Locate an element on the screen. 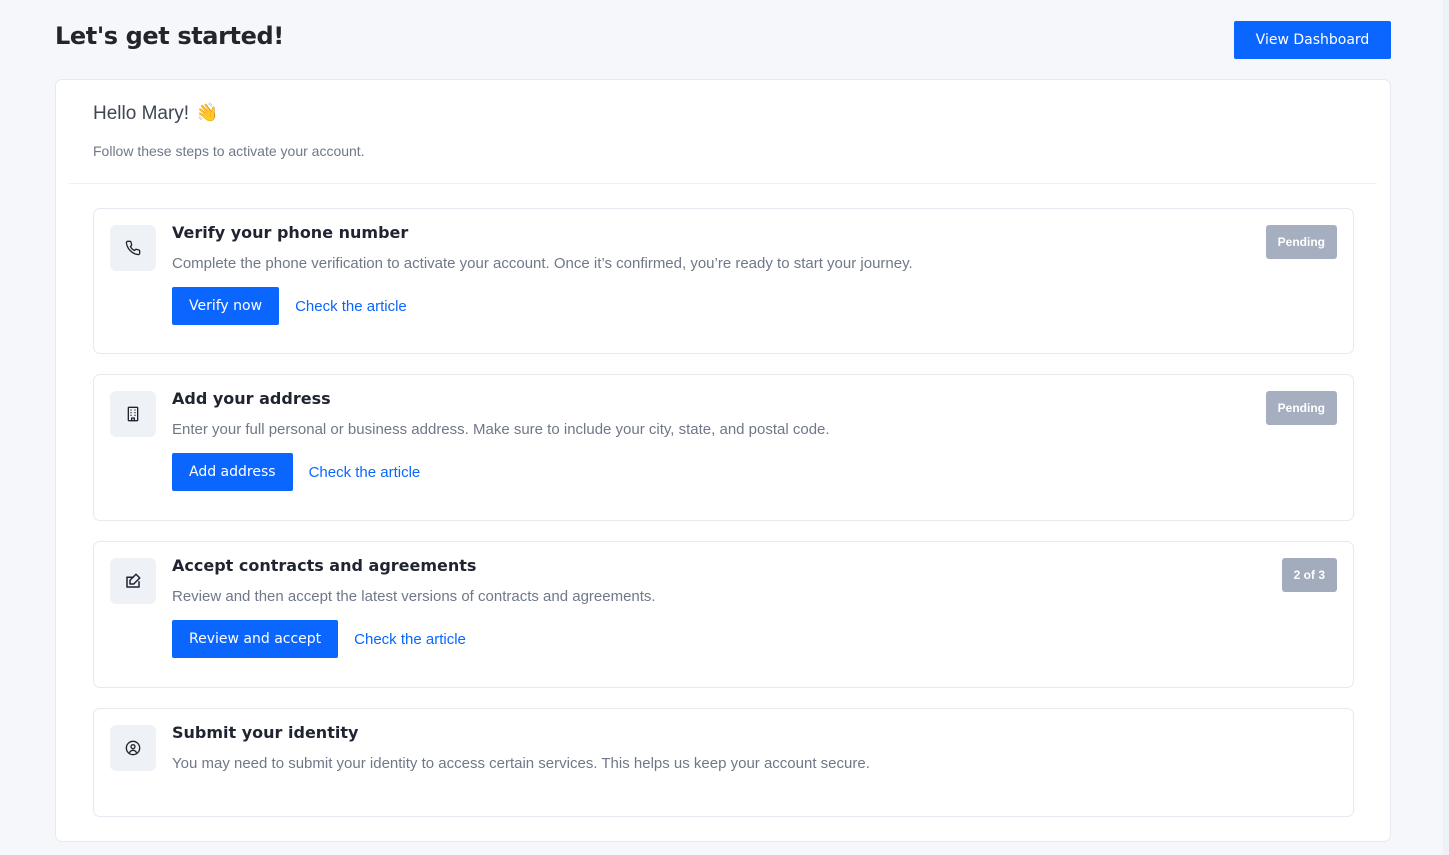 This screenshot has height=855, width=1449. step-title: Verify your phone number is located at coordinates (290, 232).